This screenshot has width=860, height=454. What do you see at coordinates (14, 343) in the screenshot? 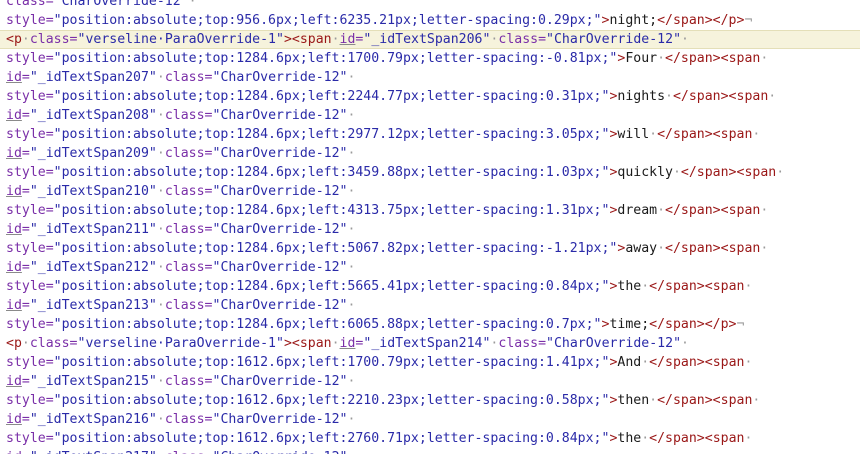
I see `tag-token: <p` at bounding box center [14, 343].